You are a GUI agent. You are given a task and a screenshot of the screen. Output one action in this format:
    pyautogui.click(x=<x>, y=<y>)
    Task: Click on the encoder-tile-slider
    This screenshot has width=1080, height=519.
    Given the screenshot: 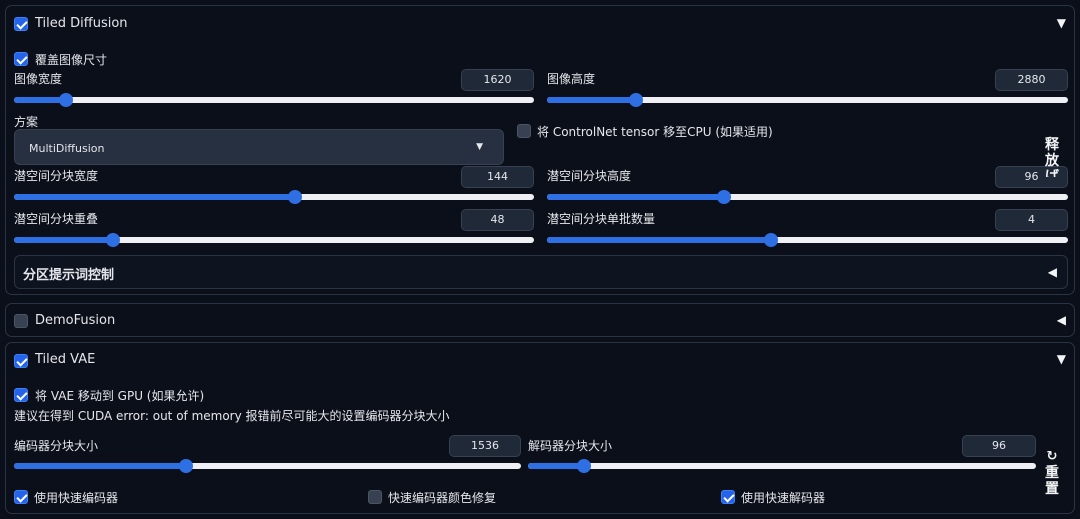 What is the action you would take?
    pyautogui.click(x=267, y=466)
    